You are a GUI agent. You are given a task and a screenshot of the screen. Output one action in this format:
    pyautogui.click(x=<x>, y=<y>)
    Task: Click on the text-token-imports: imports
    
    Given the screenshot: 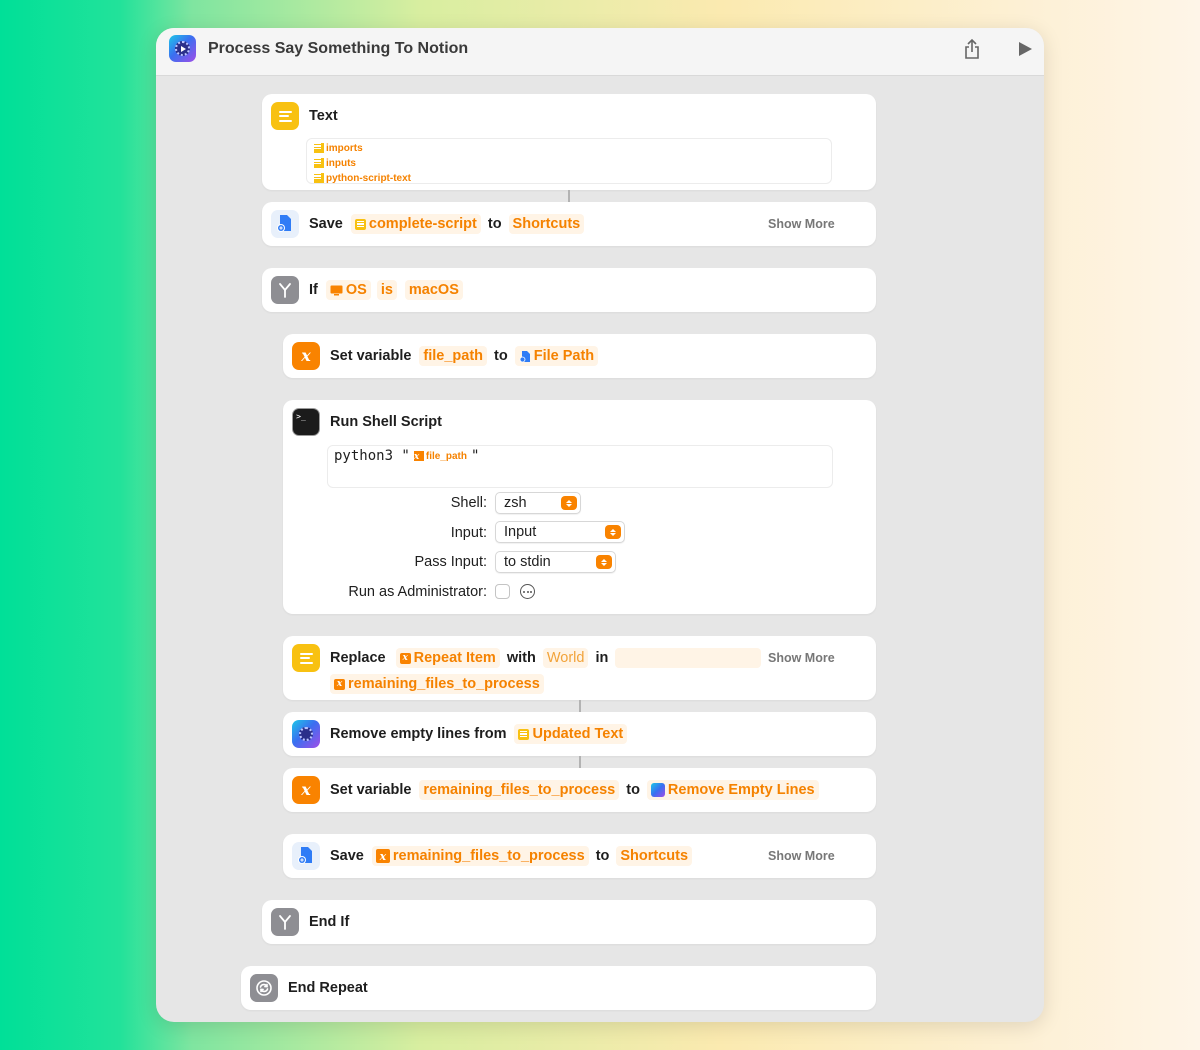 What is the action you would take?
    pyautogui.click(x=362, y=148)
    